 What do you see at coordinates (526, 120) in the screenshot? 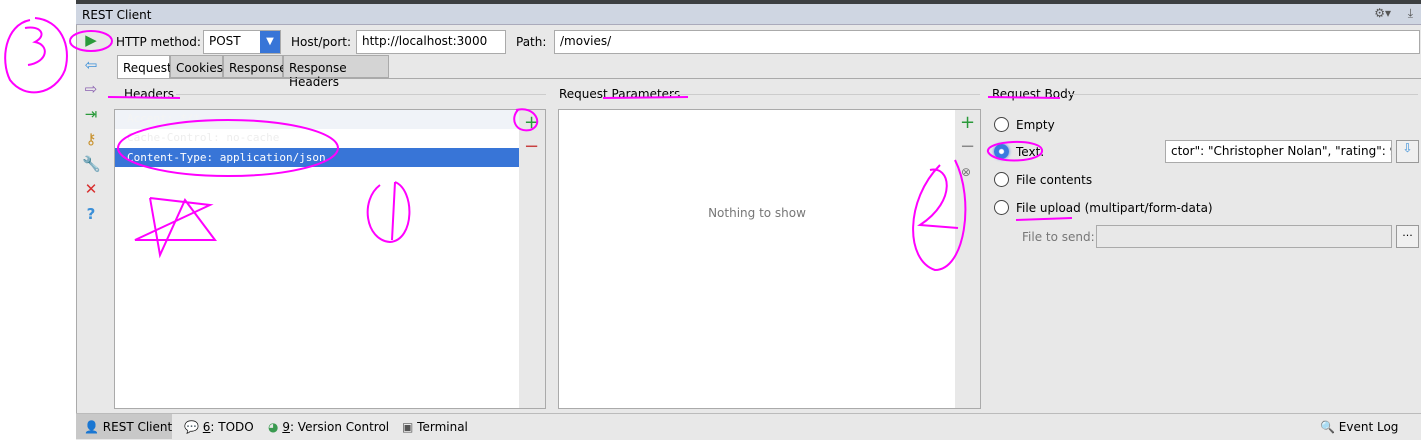
I see `annotation-plus-circle` at bounding box center [526, 120].